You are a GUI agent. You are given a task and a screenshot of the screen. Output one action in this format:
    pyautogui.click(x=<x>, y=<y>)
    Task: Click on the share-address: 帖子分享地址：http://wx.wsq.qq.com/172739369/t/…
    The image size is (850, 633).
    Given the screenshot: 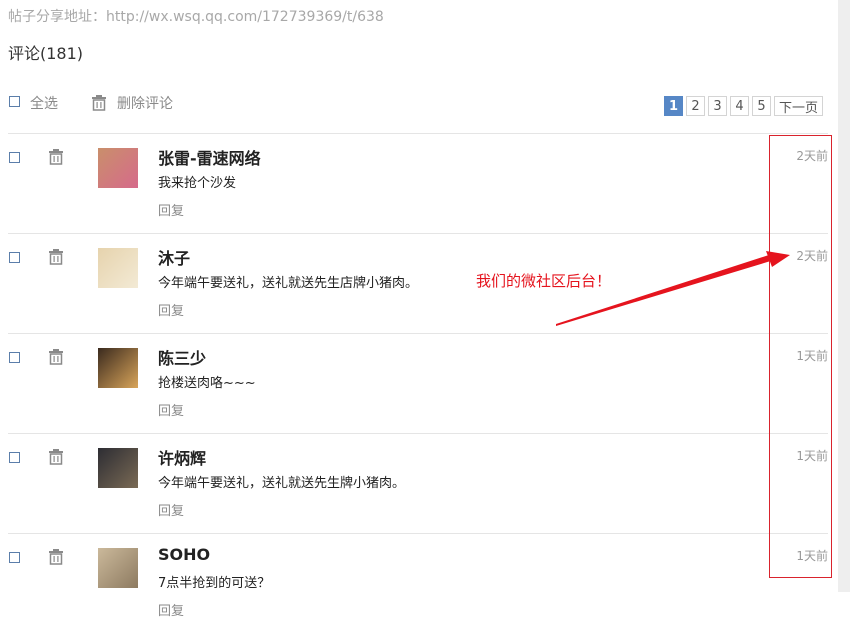 What is the action you would take?
    pyautogui.click(x=196, y=16)
    